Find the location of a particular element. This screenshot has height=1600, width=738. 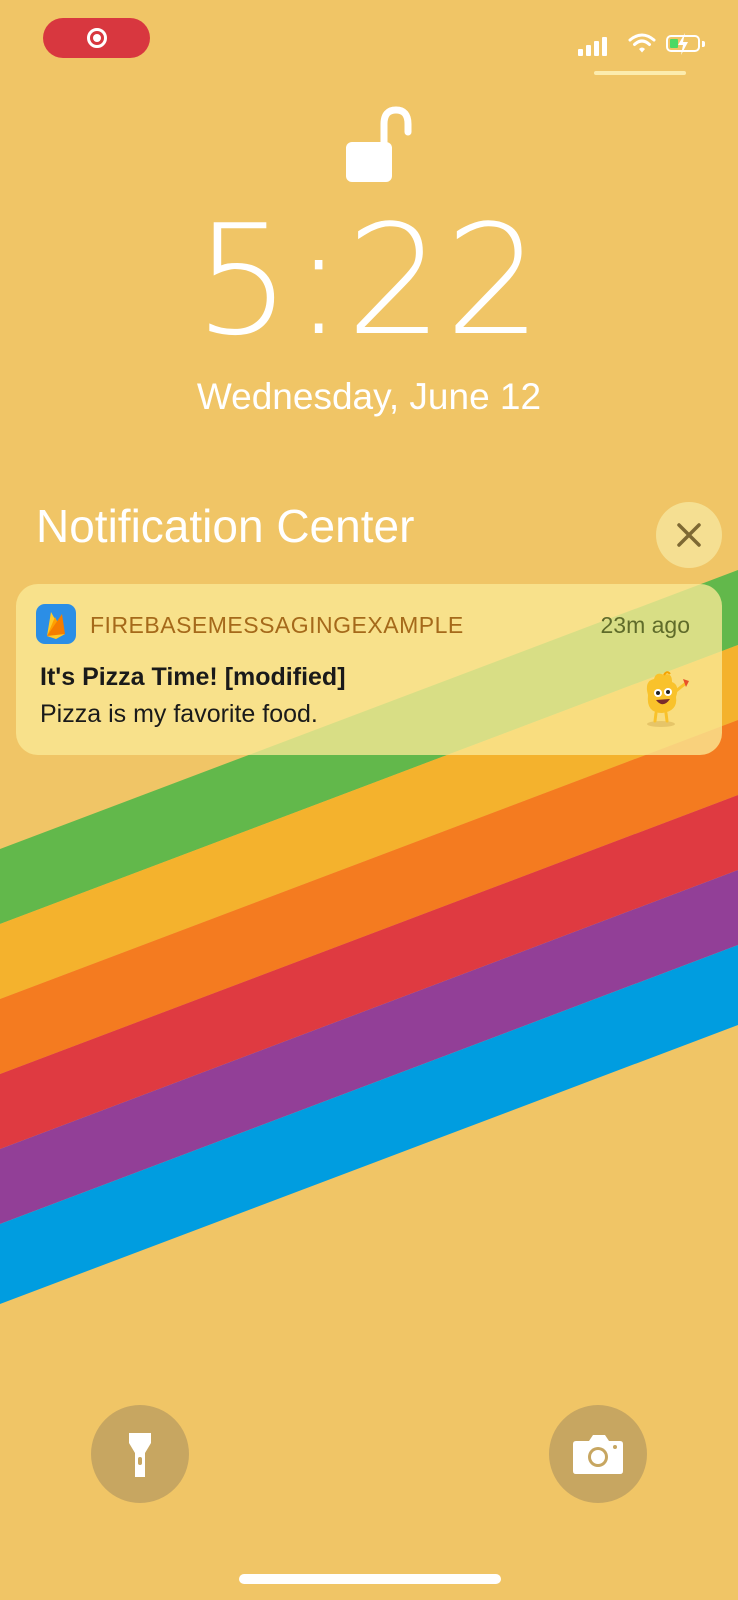

screen-recording-indicator is located at coordinates (96, 38).